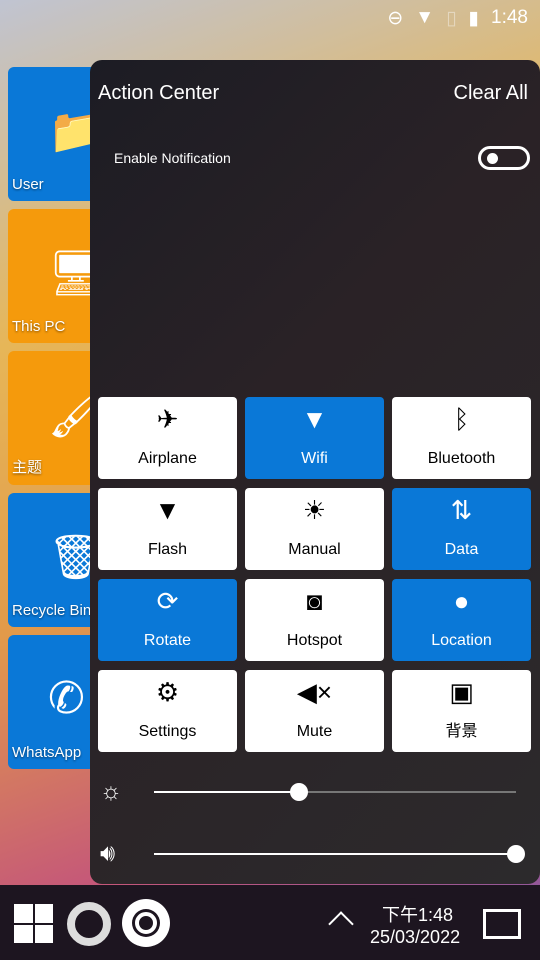 The image size is (540, 960). Describe the element at coordinates (415, 937) in the screenshot. I see `taskbar-date: 25/03/2022` at that location.